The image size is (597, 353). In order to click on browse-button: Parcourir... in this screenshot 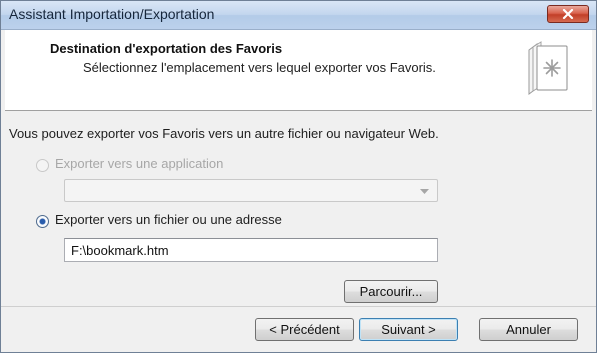, I will do `click(391, 291)`.